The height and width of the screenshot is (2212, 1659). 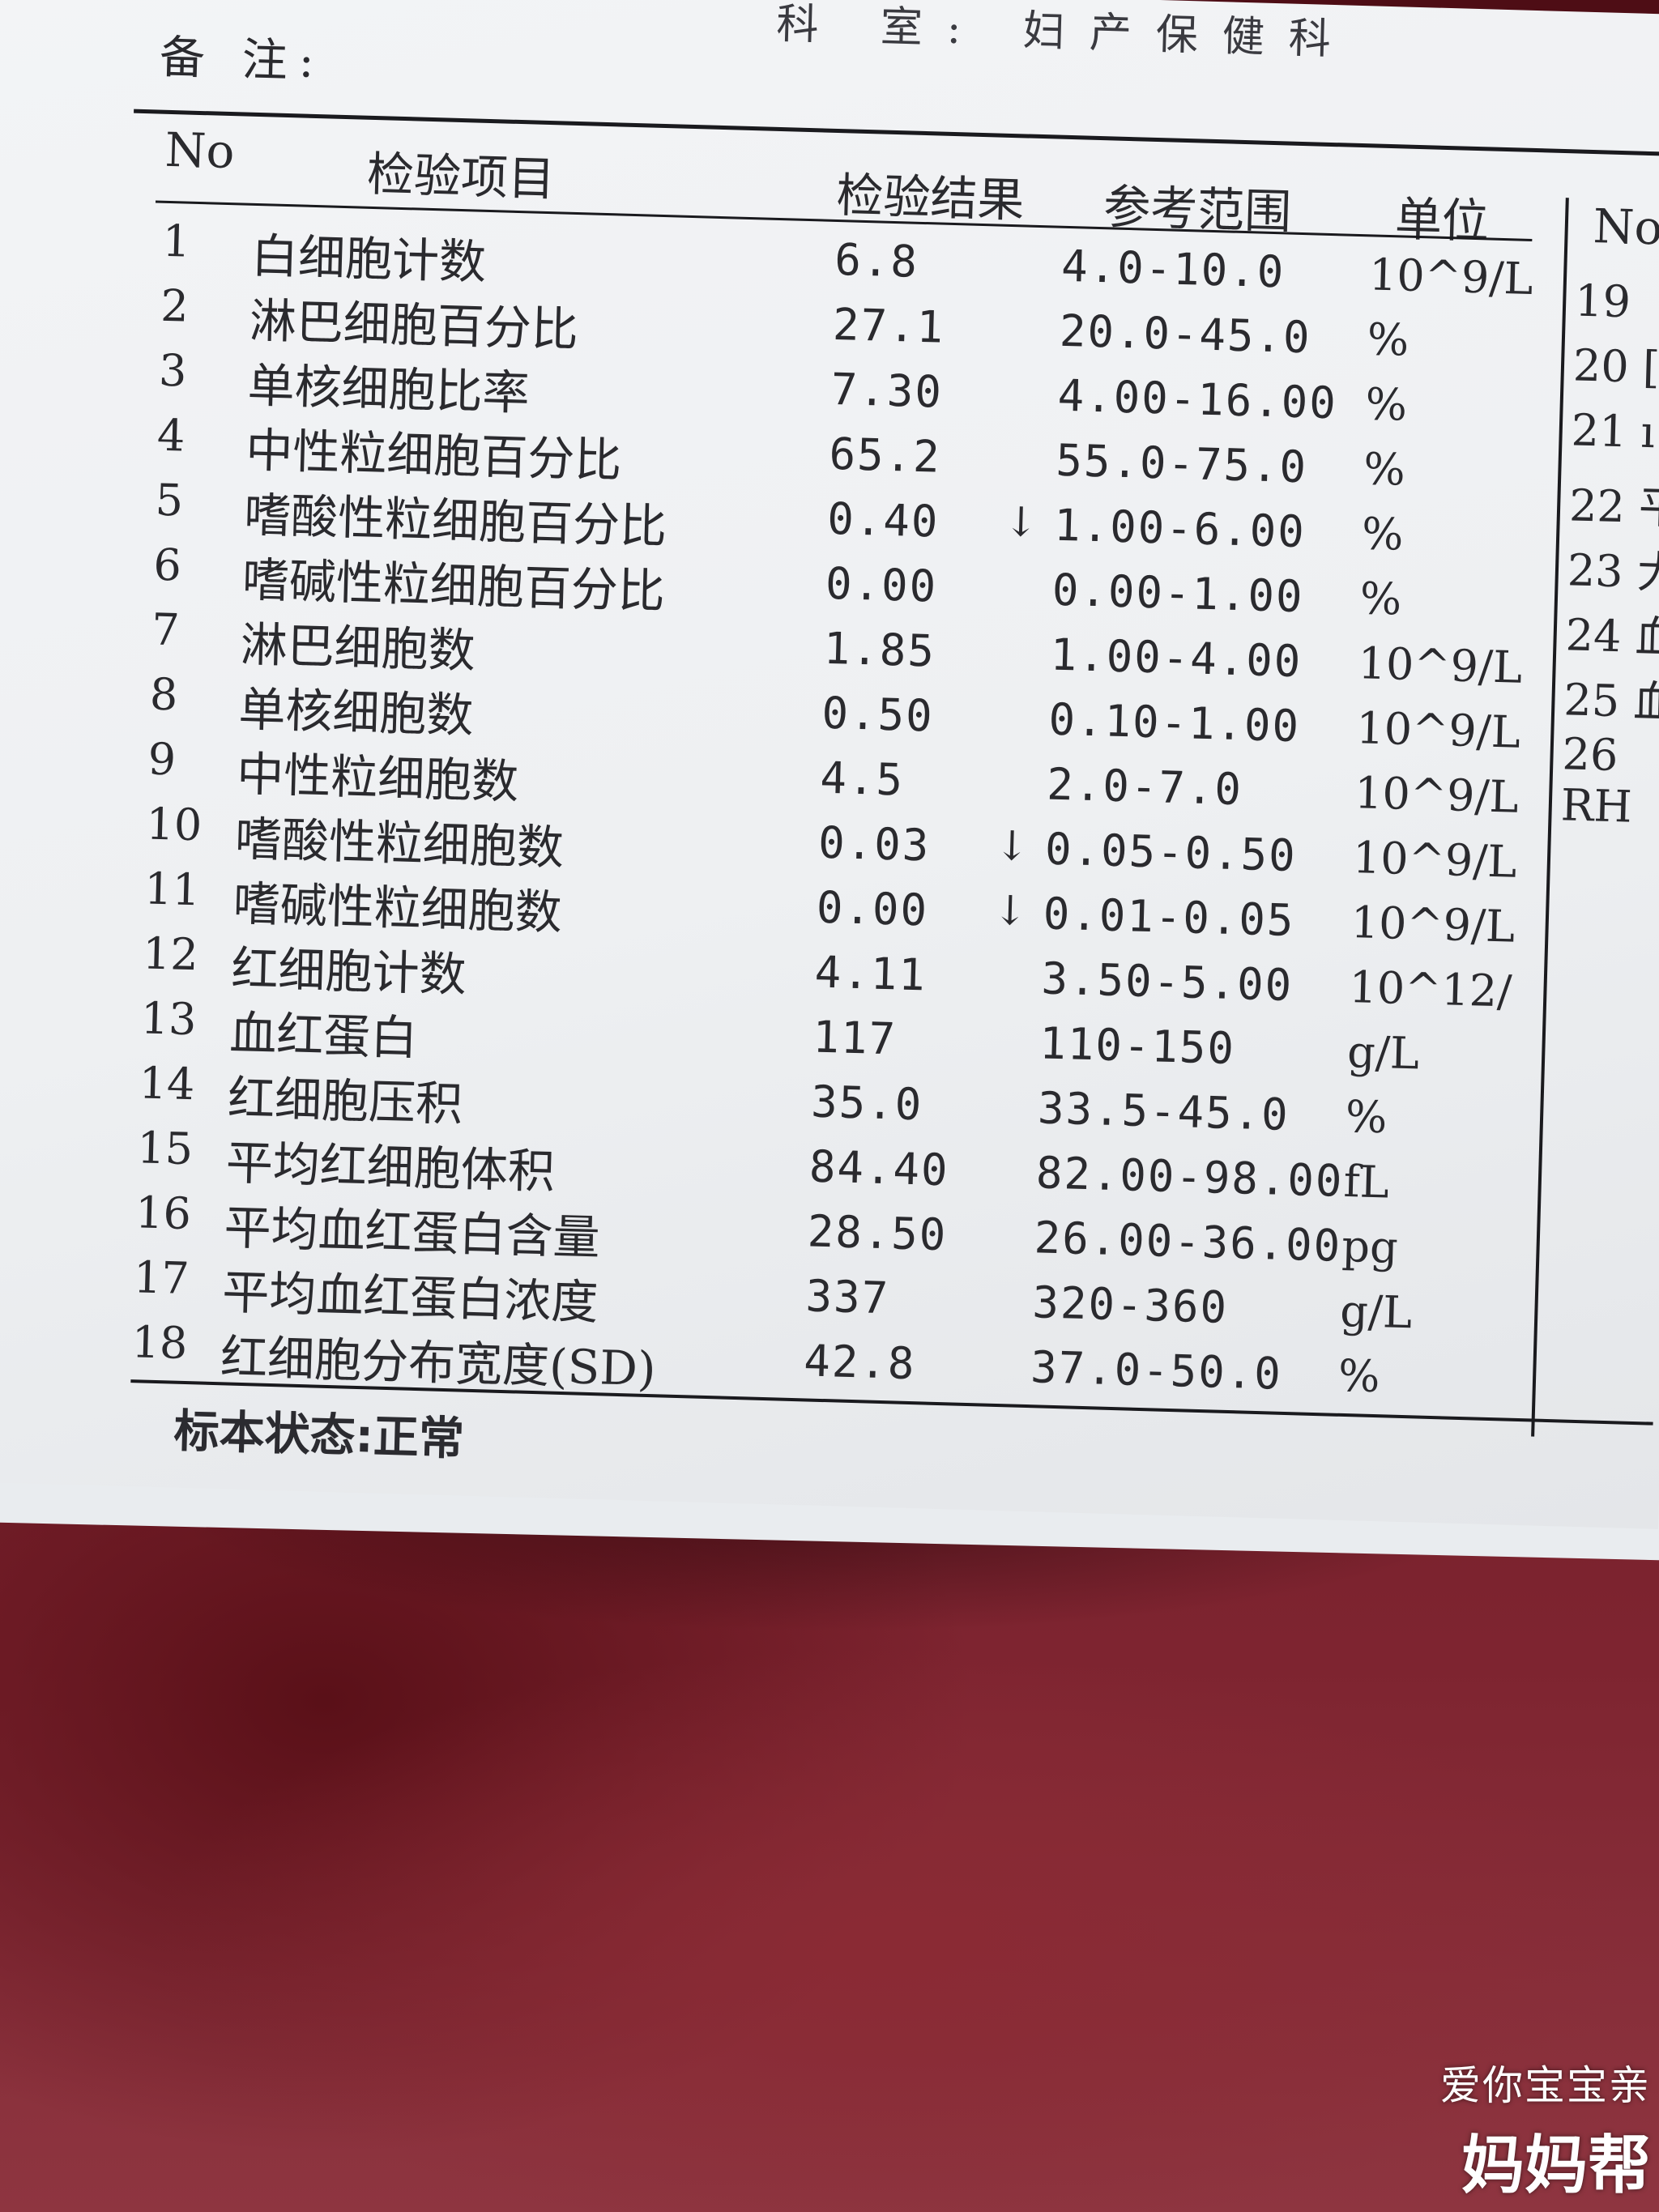 I want to click on test-result: 65.2, so click(x=885, y=455).